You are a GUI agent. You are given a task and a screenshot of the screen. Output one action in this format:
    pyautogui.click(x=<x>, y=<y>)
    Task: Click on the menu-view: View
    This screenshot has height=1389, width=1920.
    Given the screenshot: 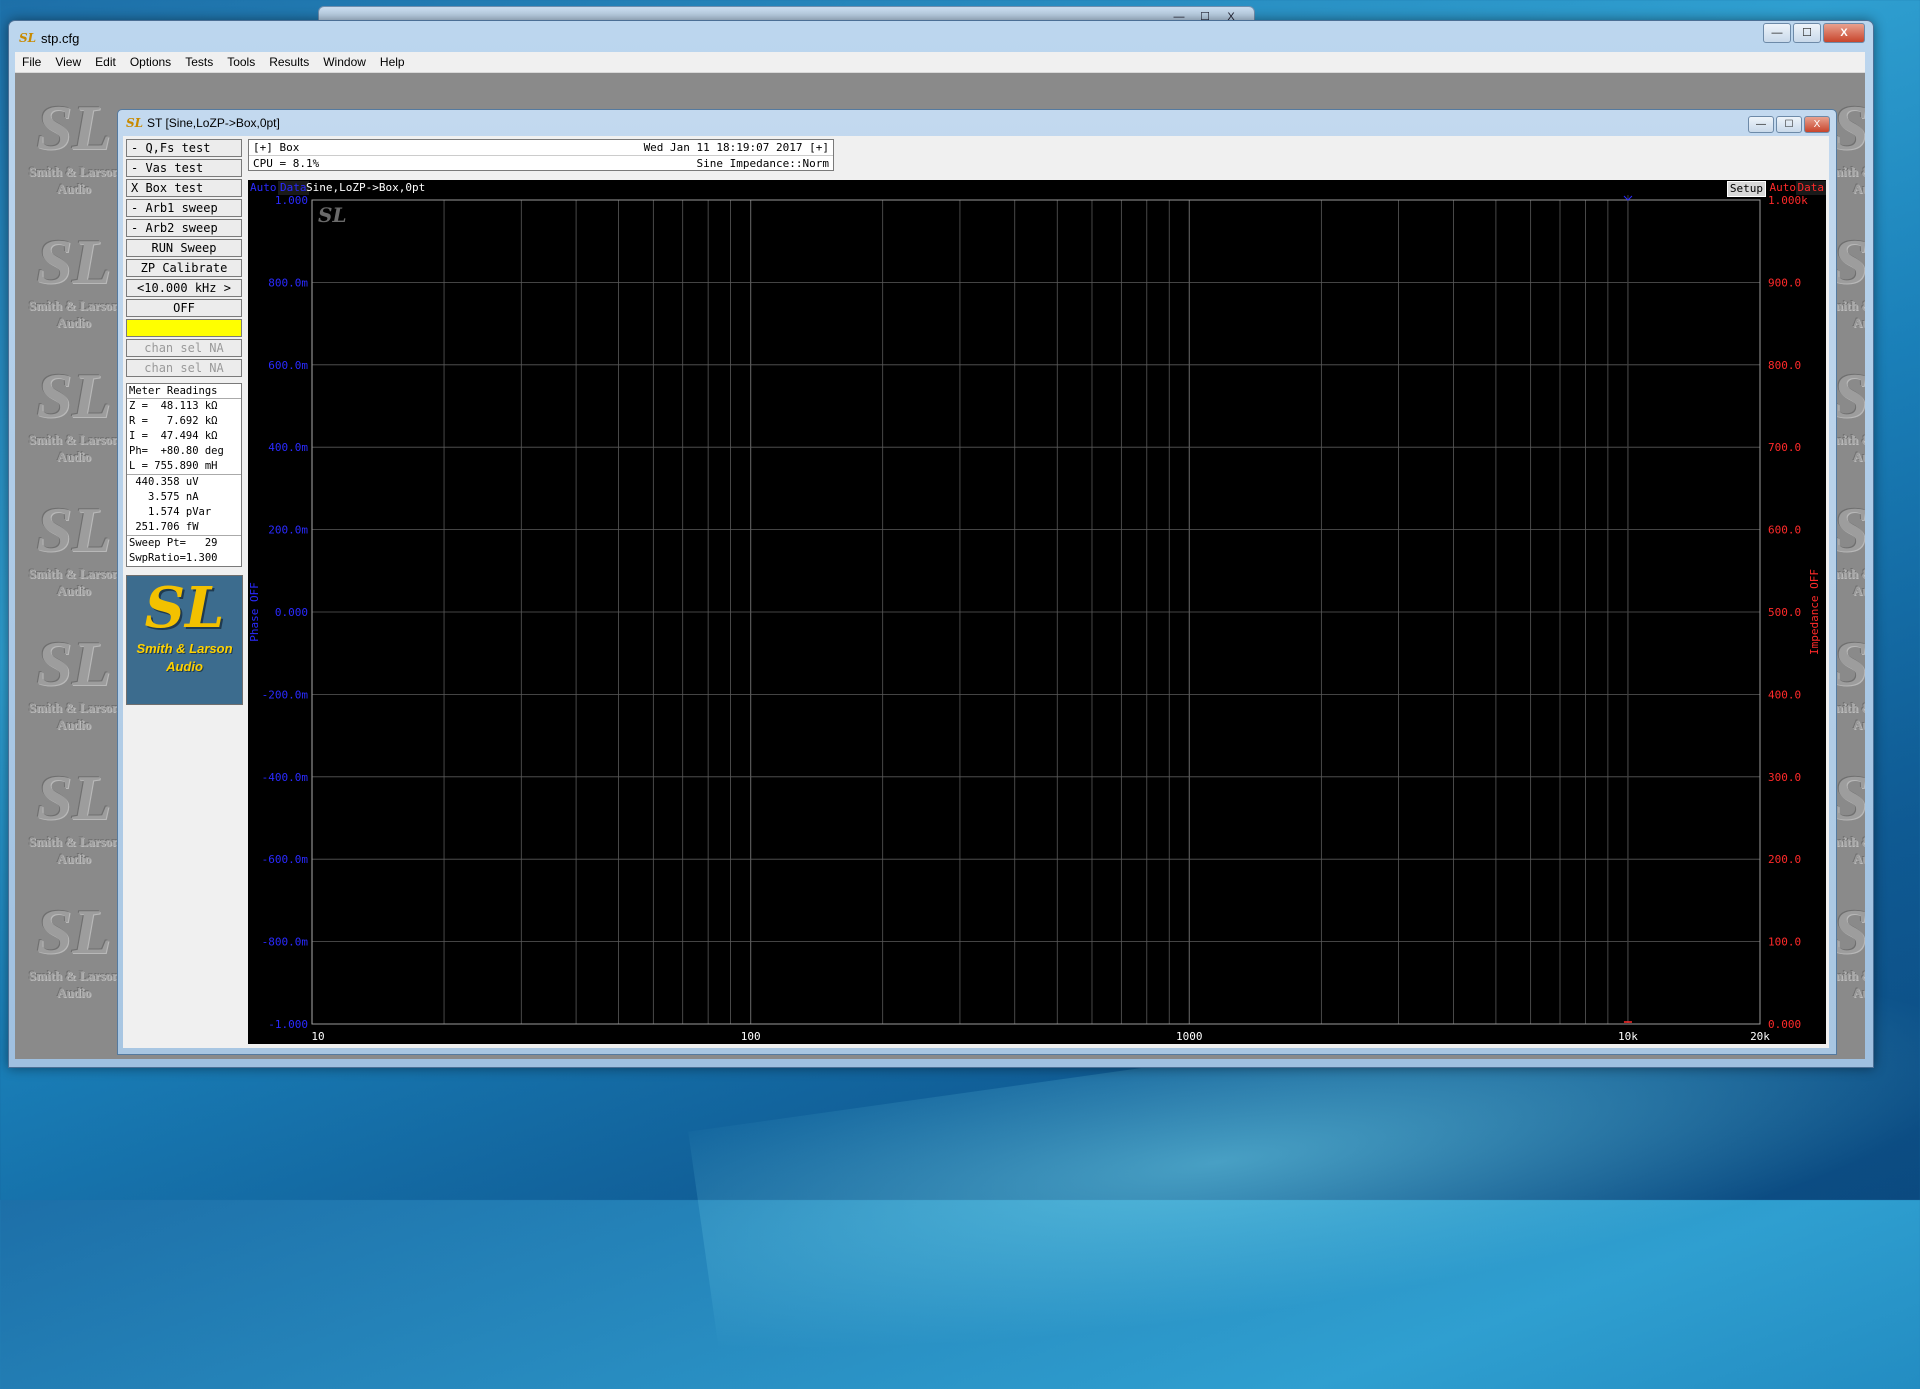 What is the action you would take?
    pyautogui.click(x=68, y=62)
    